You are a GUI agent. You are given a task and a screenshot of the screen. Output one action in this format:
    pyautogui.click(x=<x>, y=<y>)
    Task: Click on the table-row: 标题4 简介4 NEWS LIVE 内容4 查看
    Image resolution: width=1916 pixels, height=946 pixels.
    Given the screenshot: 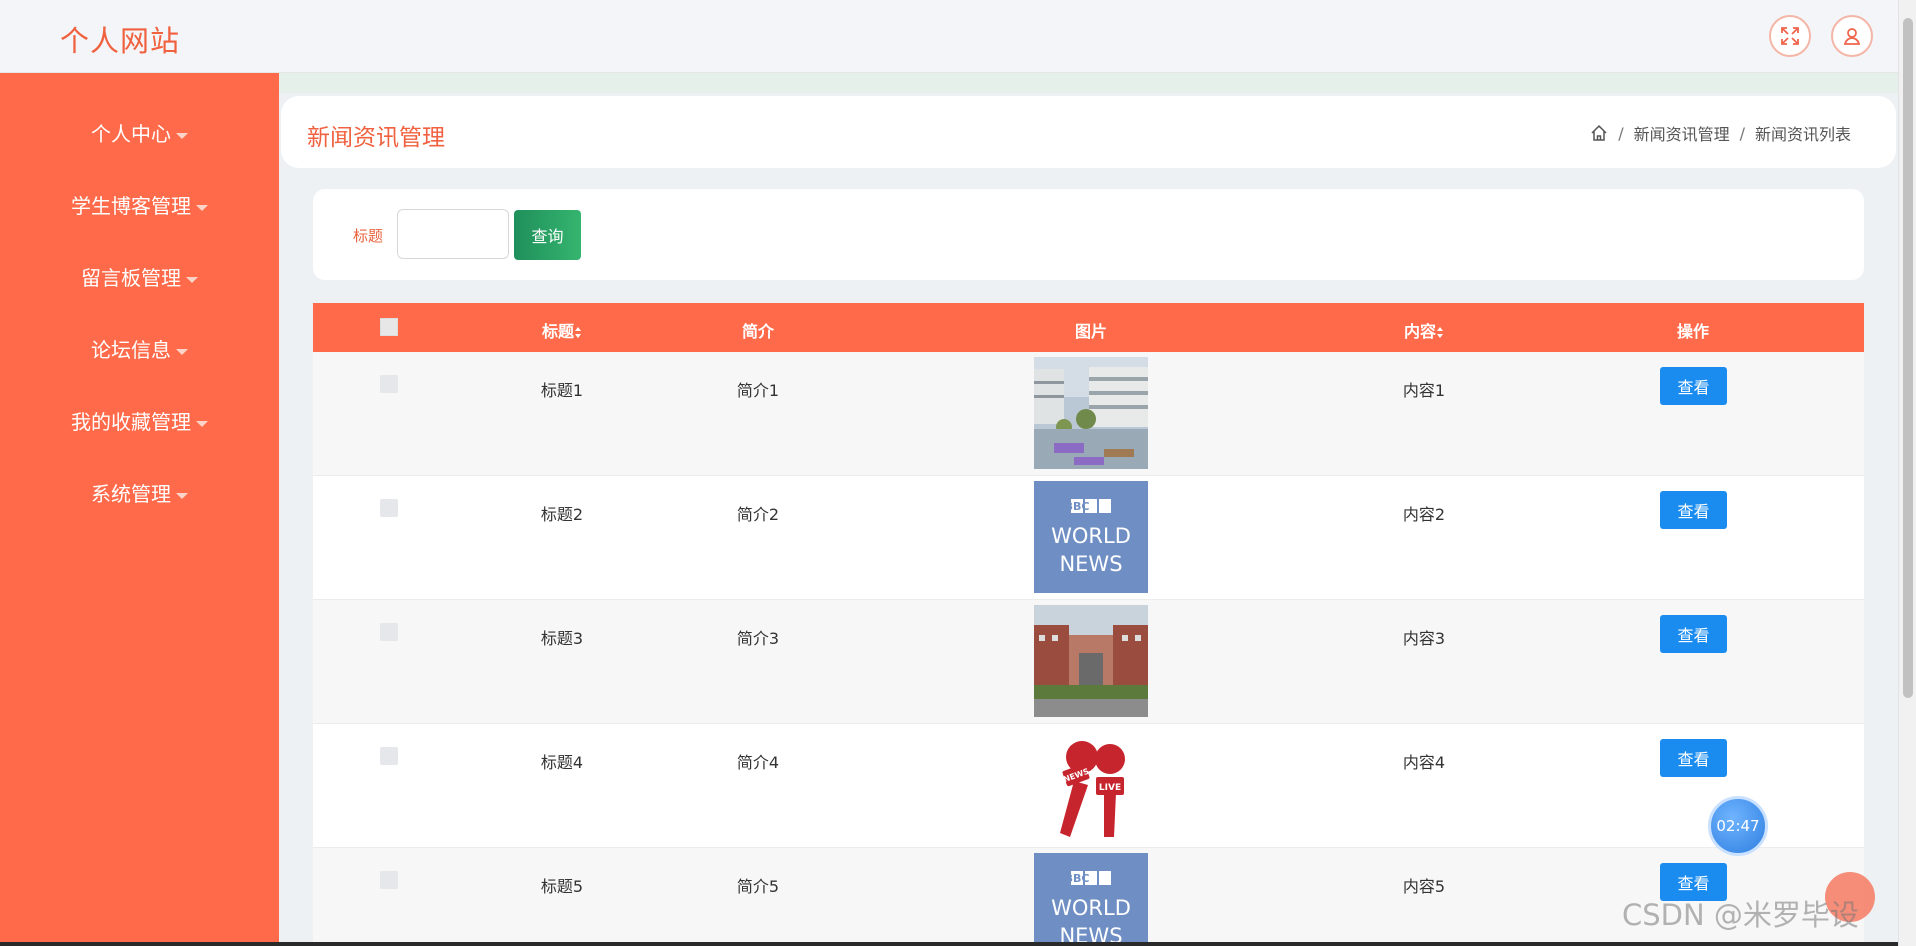 What is the action you would take?
    pyautogui.click(x=1088, y=786)
    